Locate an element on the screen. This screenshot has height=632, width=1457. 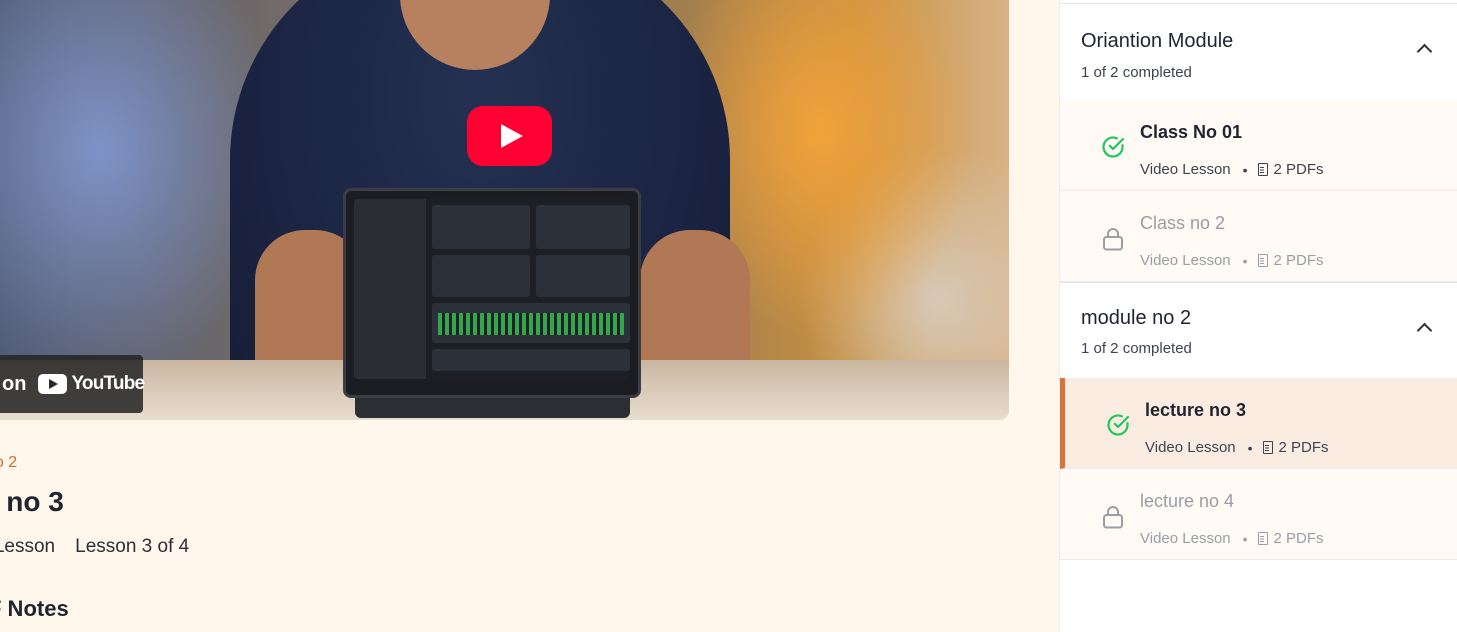
module-header-module-no-2: module no 2 1 of 2 completed is located at coordinates (1258, 331).